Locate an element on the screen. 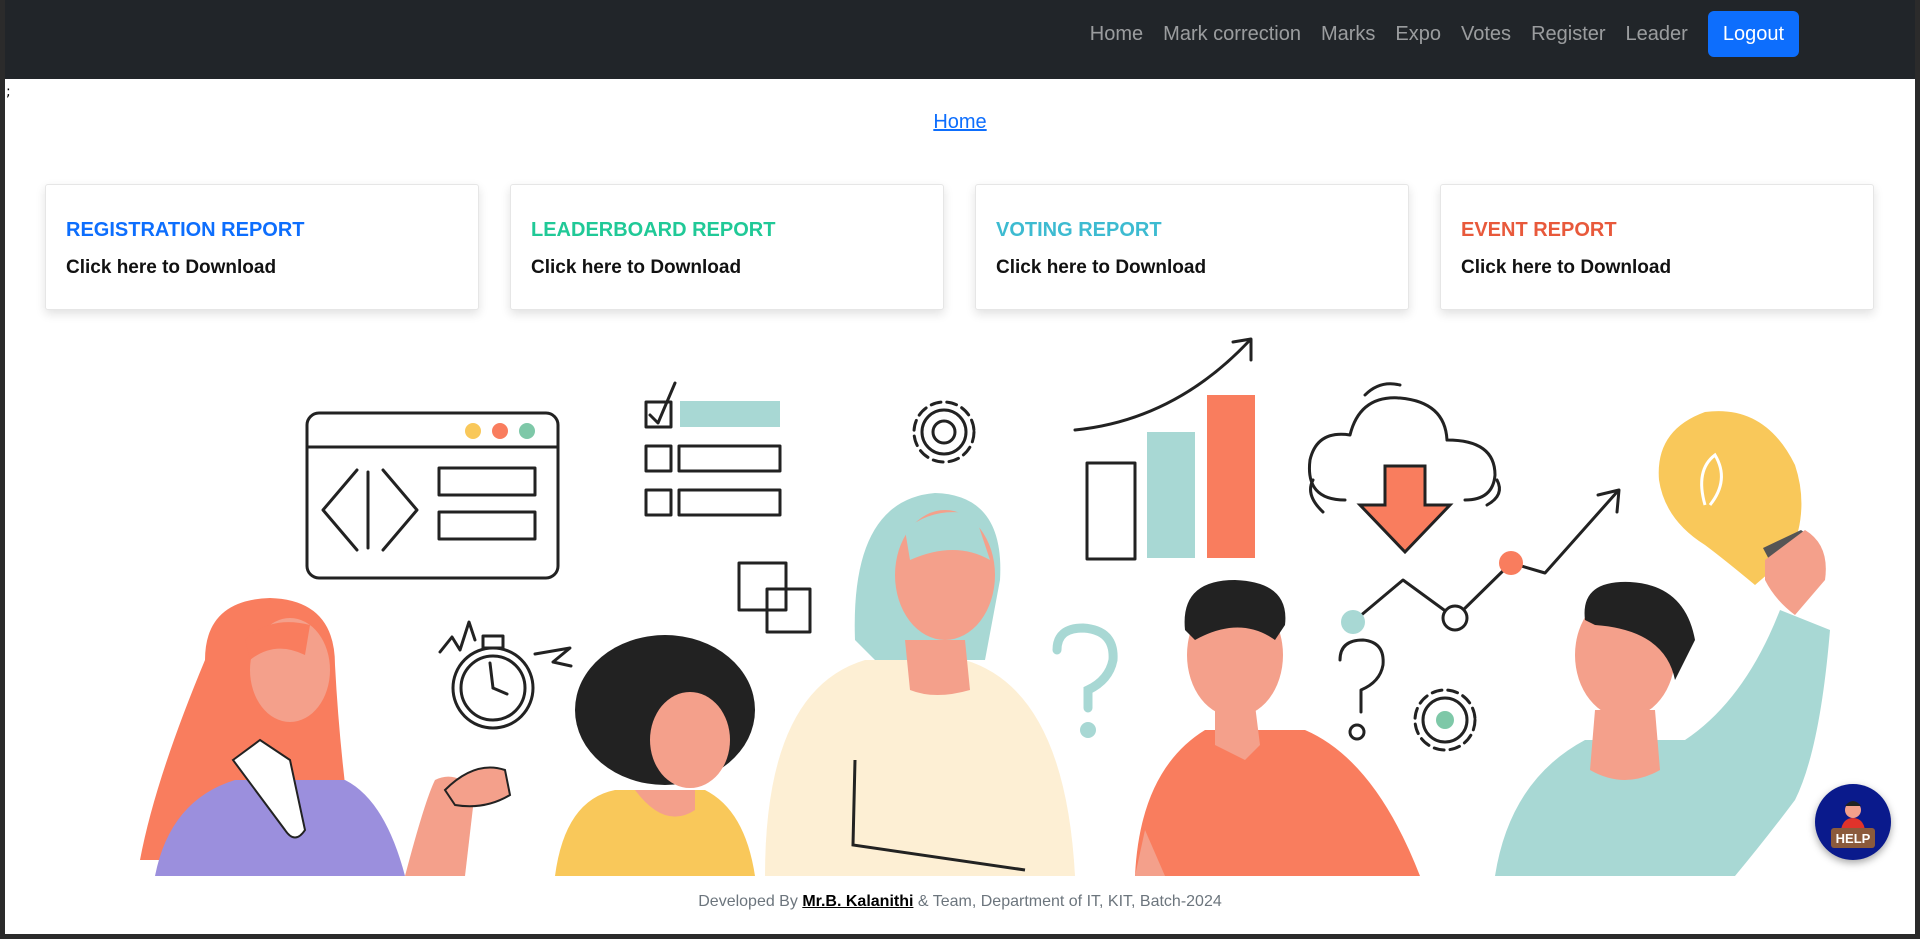  home-link: Home is located at coordinates (959, 122).